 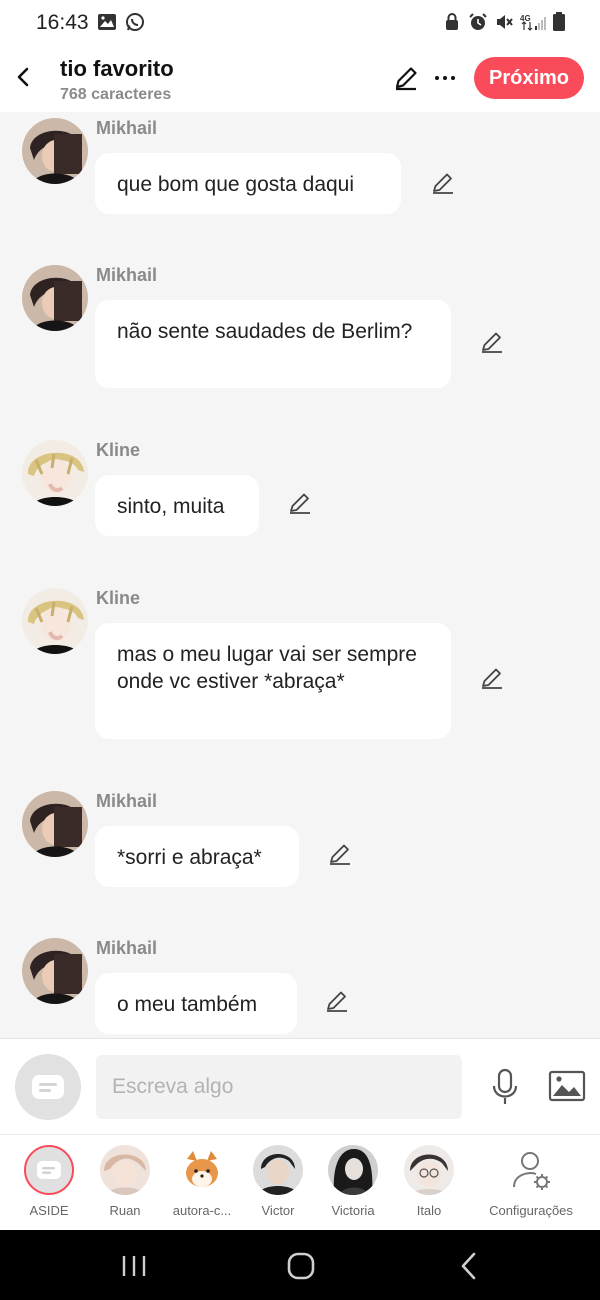 I want to click on chat-title: tio favorito, so click(x=117, y=68).